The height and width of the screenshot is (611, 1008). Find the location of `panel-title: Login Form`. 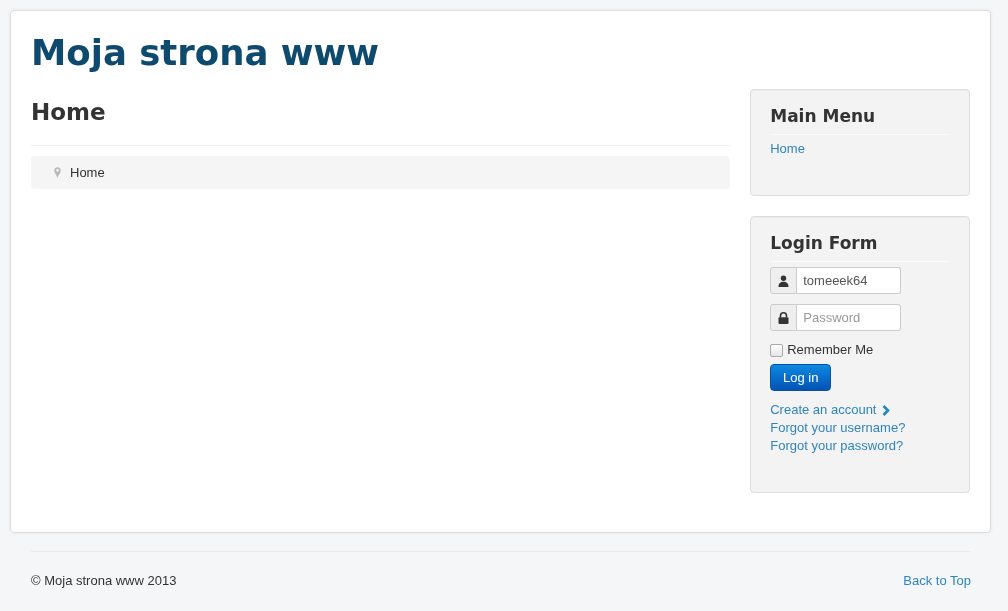

panel-title: Login Form is located at coordinates (824, 243).